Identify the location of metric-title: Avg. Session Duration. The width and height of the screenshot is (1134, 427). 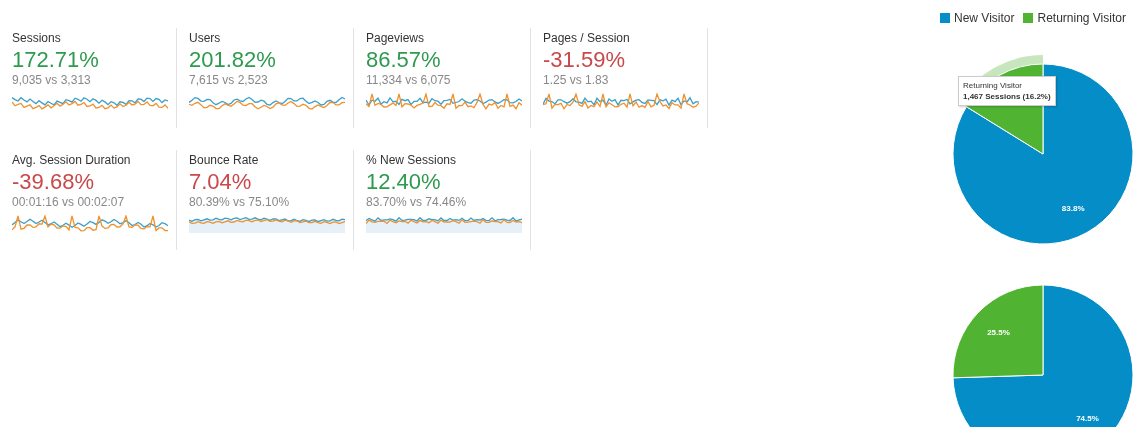
(72, 160).